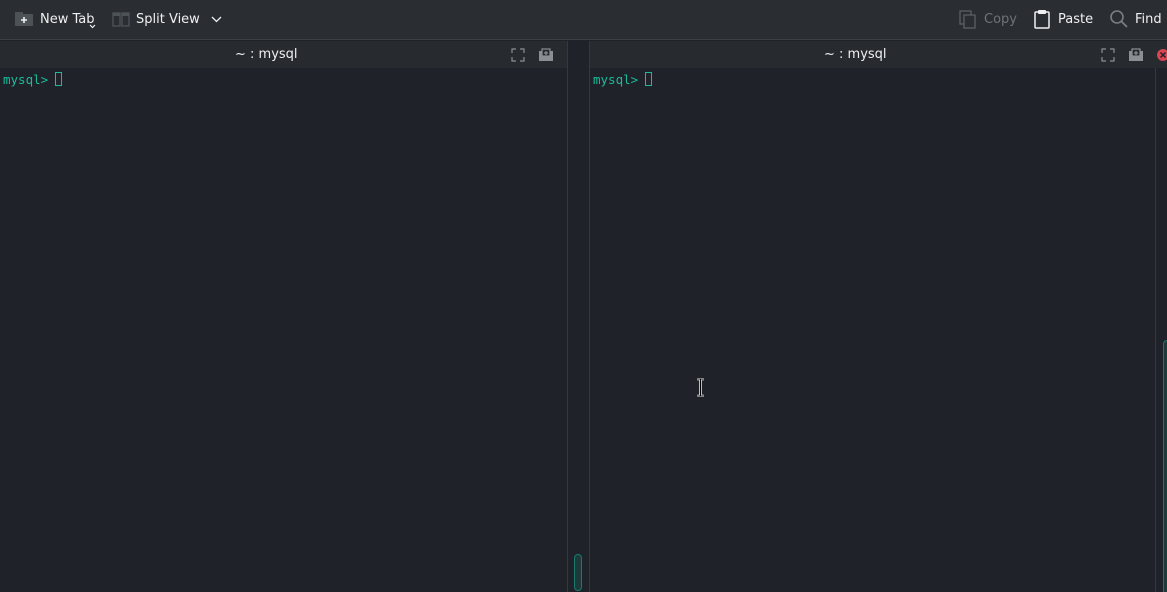  I want to click on split-view-label: Split View, so click(168, 19).